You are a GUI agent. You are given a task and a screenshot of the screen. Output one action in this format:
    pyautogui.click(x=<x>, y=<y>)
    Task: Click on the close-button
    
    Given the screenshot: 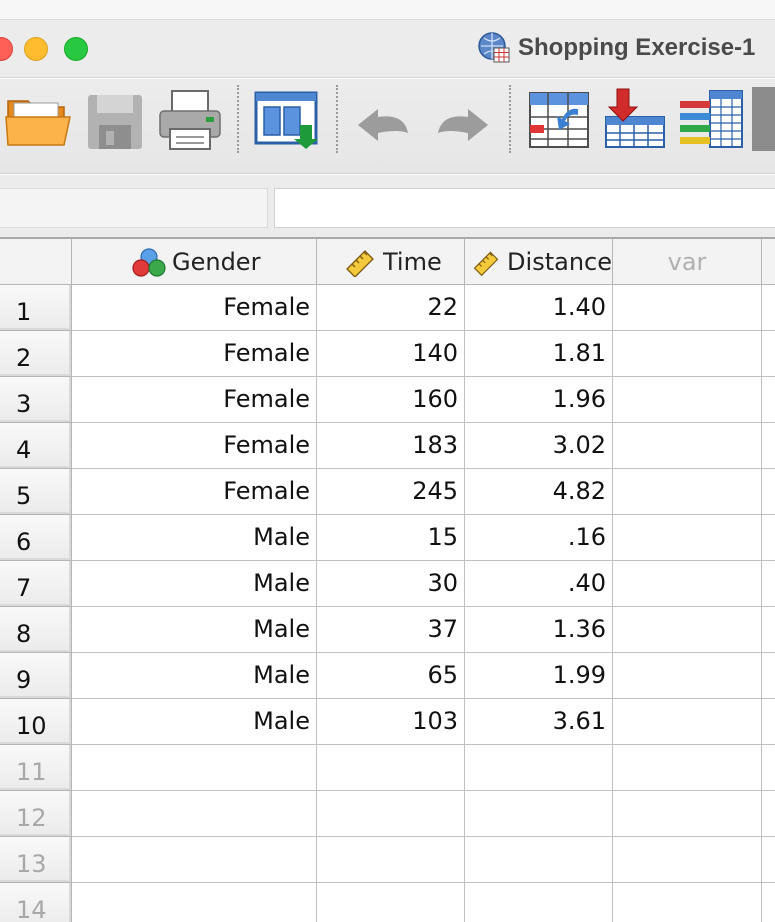 What is the action you would take?
    pyautogui.click(x=6, y=49)
    